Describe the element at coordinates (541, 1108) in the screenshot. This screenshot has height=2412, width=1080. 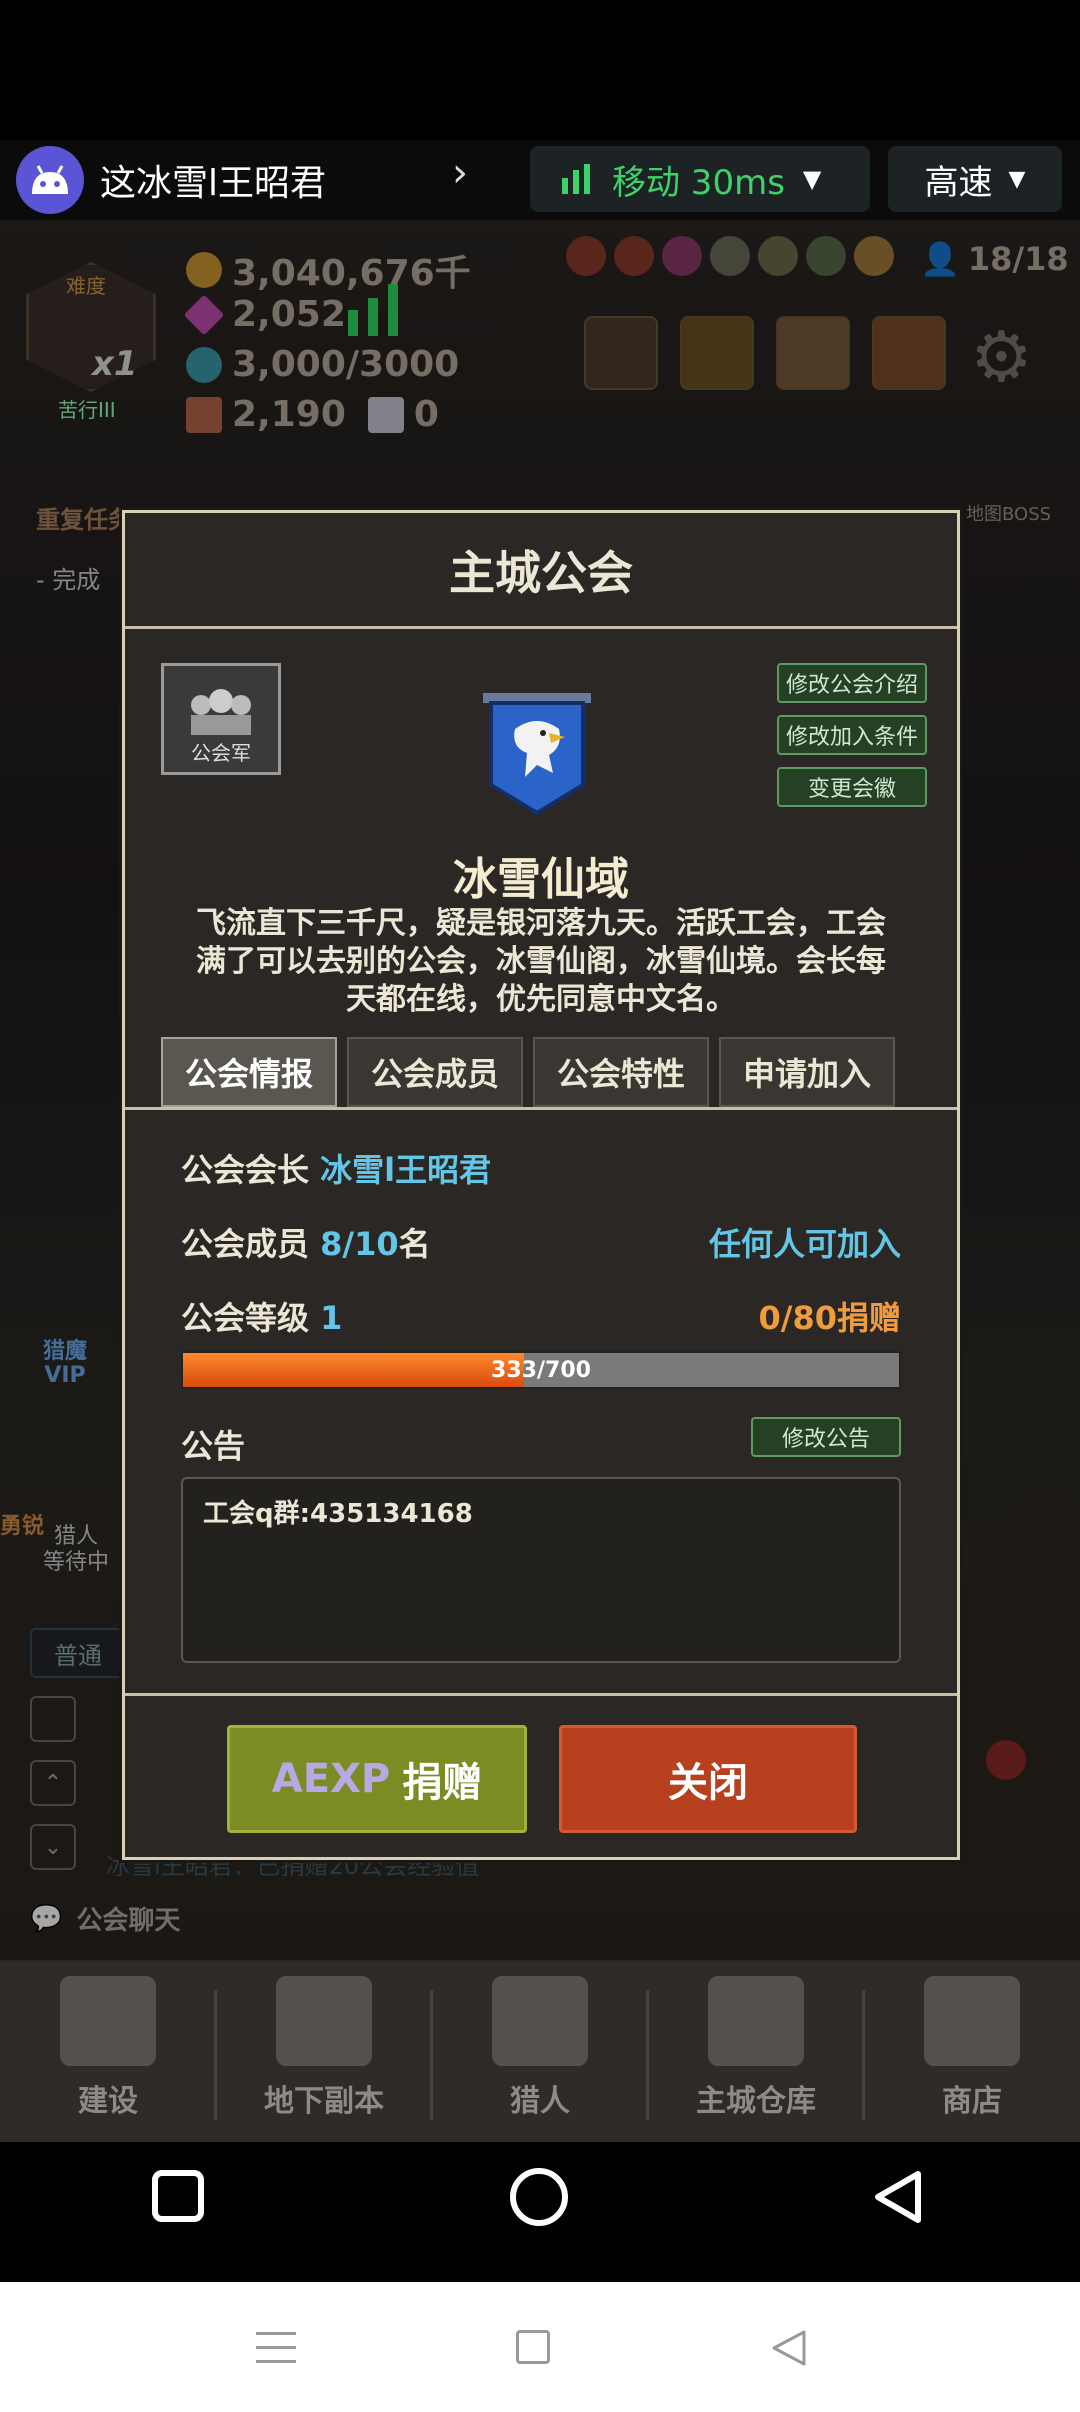
I see `tab-divider` at that location.